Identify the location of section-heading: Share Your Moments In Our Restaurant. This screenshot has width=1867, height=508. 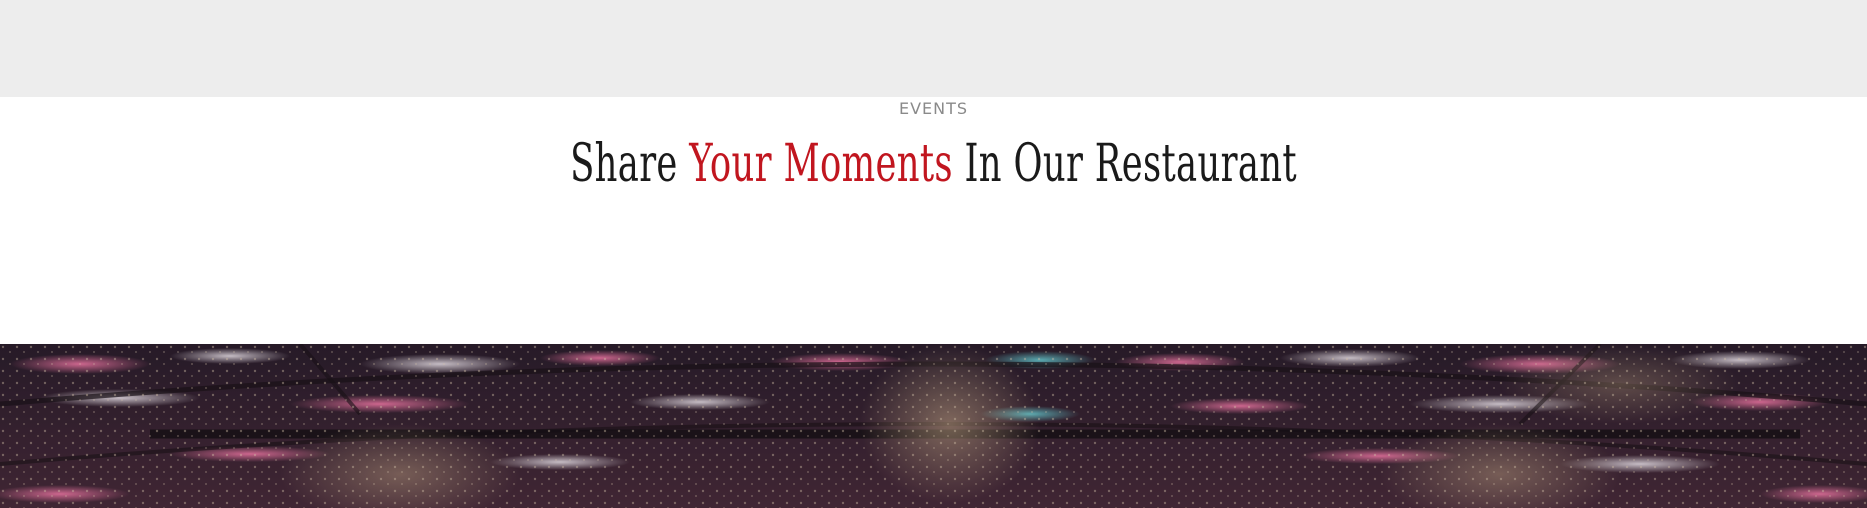
(934, 164).